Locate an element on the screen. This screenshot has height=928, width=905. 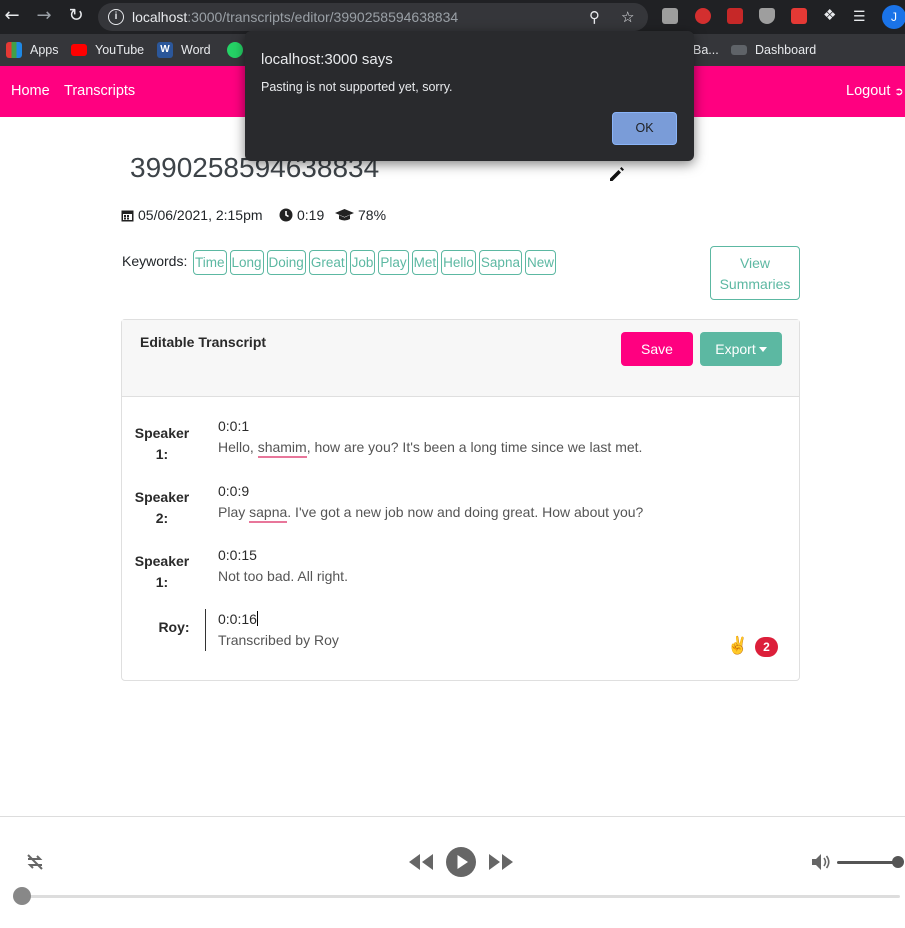
grammarly-emoji-icon: ✌️ is located at coordinates (737, 646).